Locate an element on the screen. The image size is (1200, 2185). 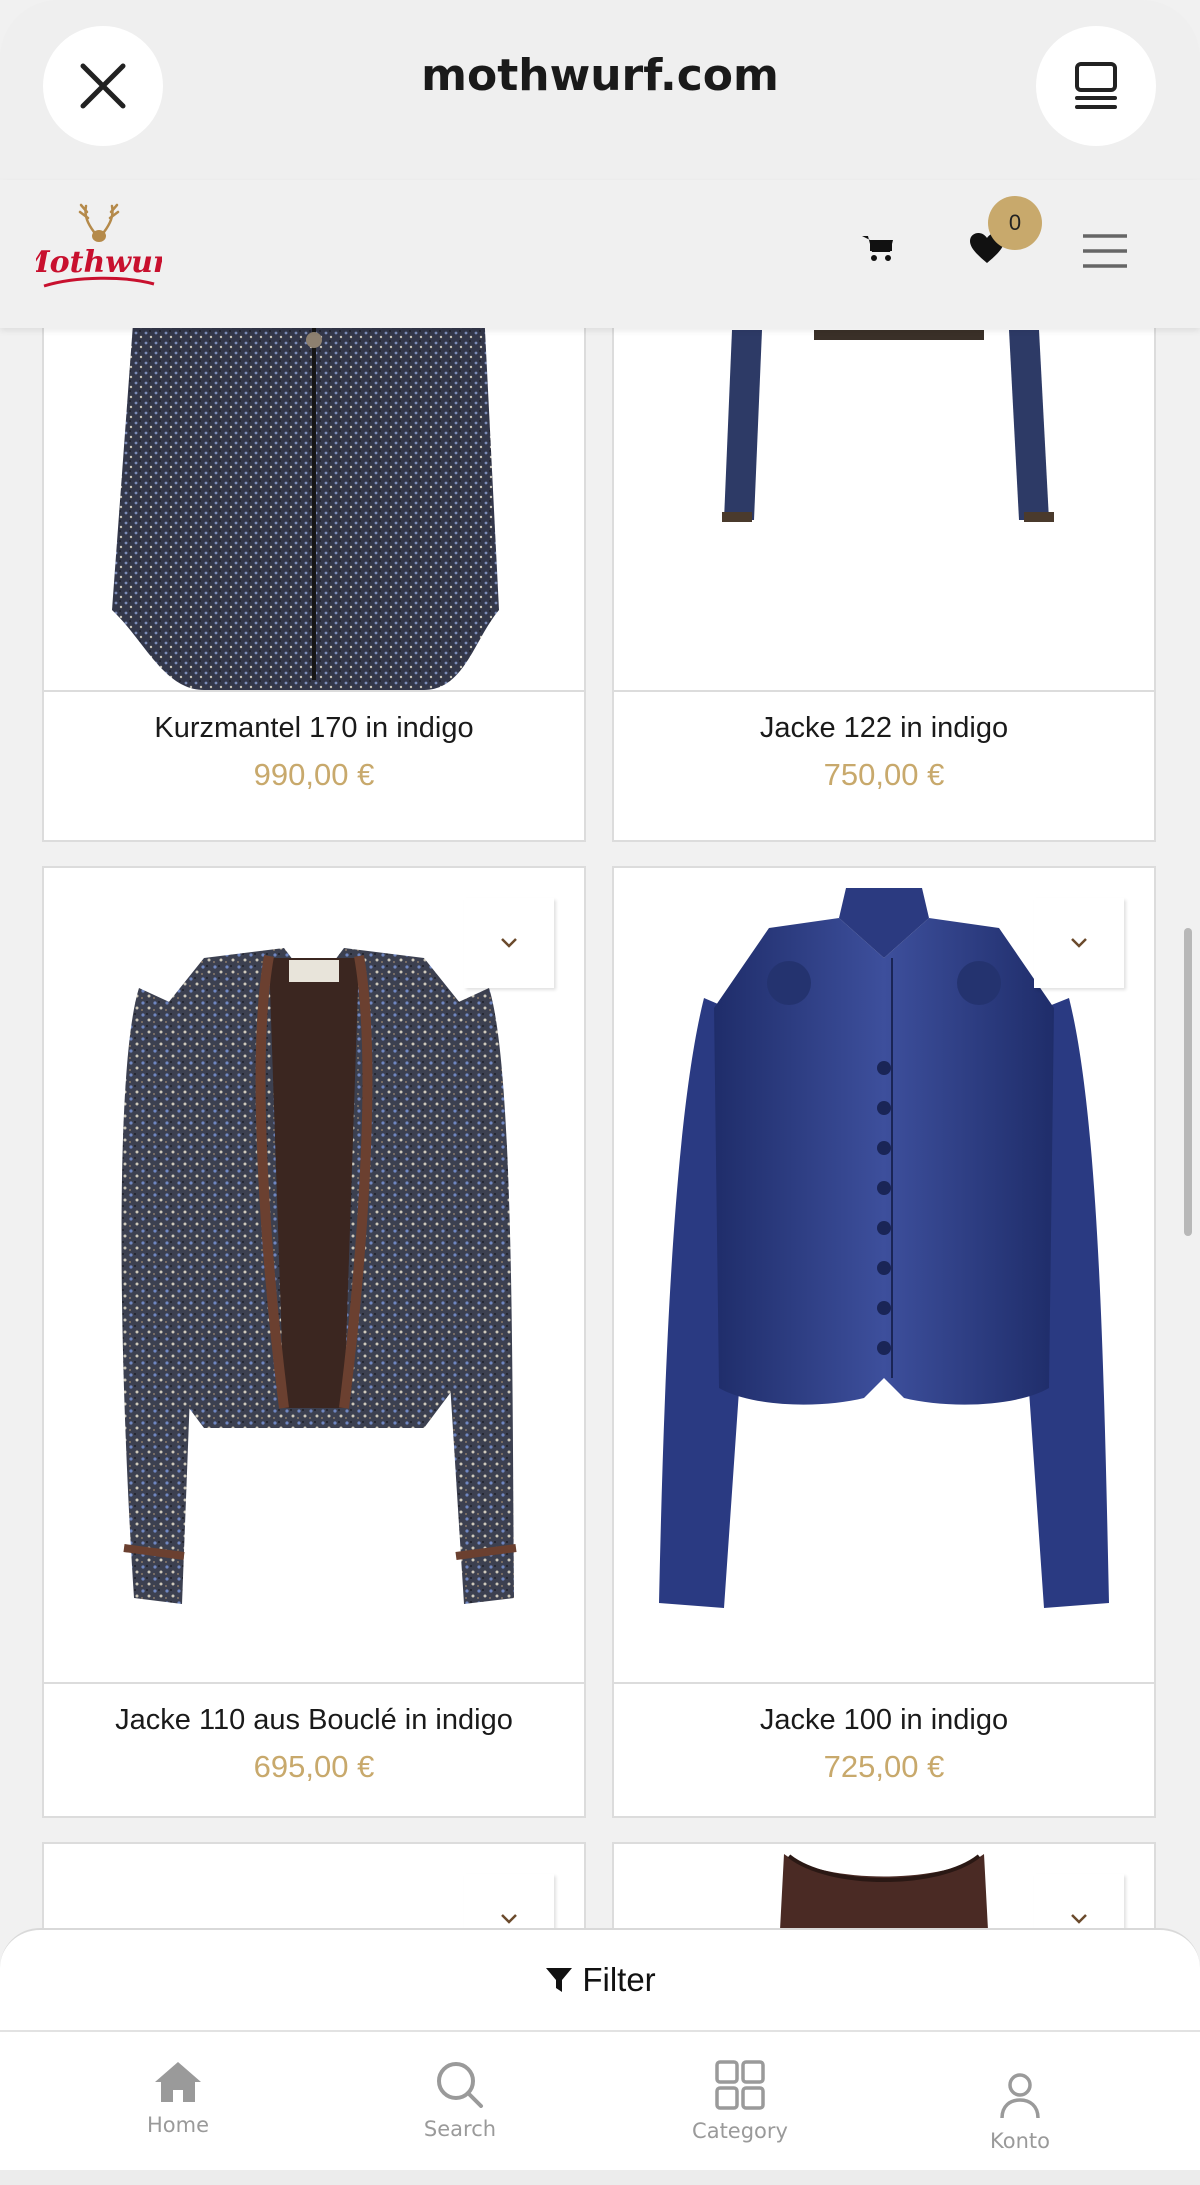
close-icon is located at coordinates (103, 86).